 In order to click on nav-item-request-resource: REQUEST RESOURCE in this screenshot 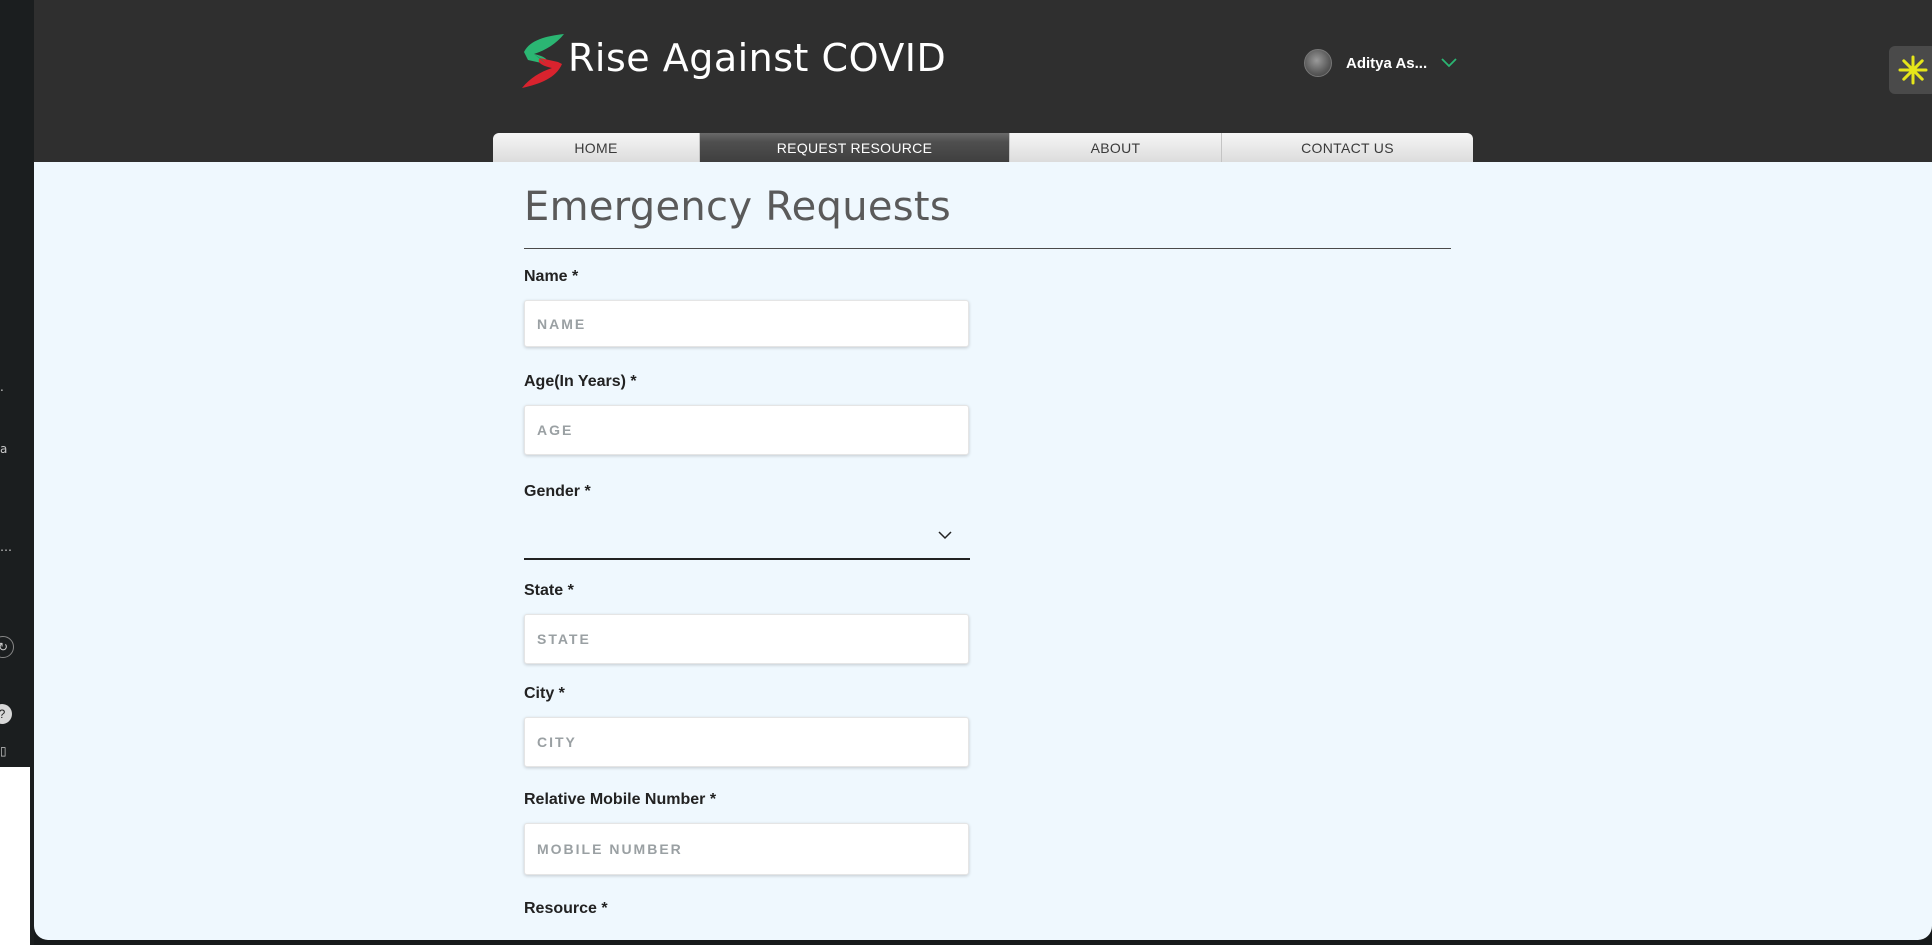, I will do `click(855, 147)`.